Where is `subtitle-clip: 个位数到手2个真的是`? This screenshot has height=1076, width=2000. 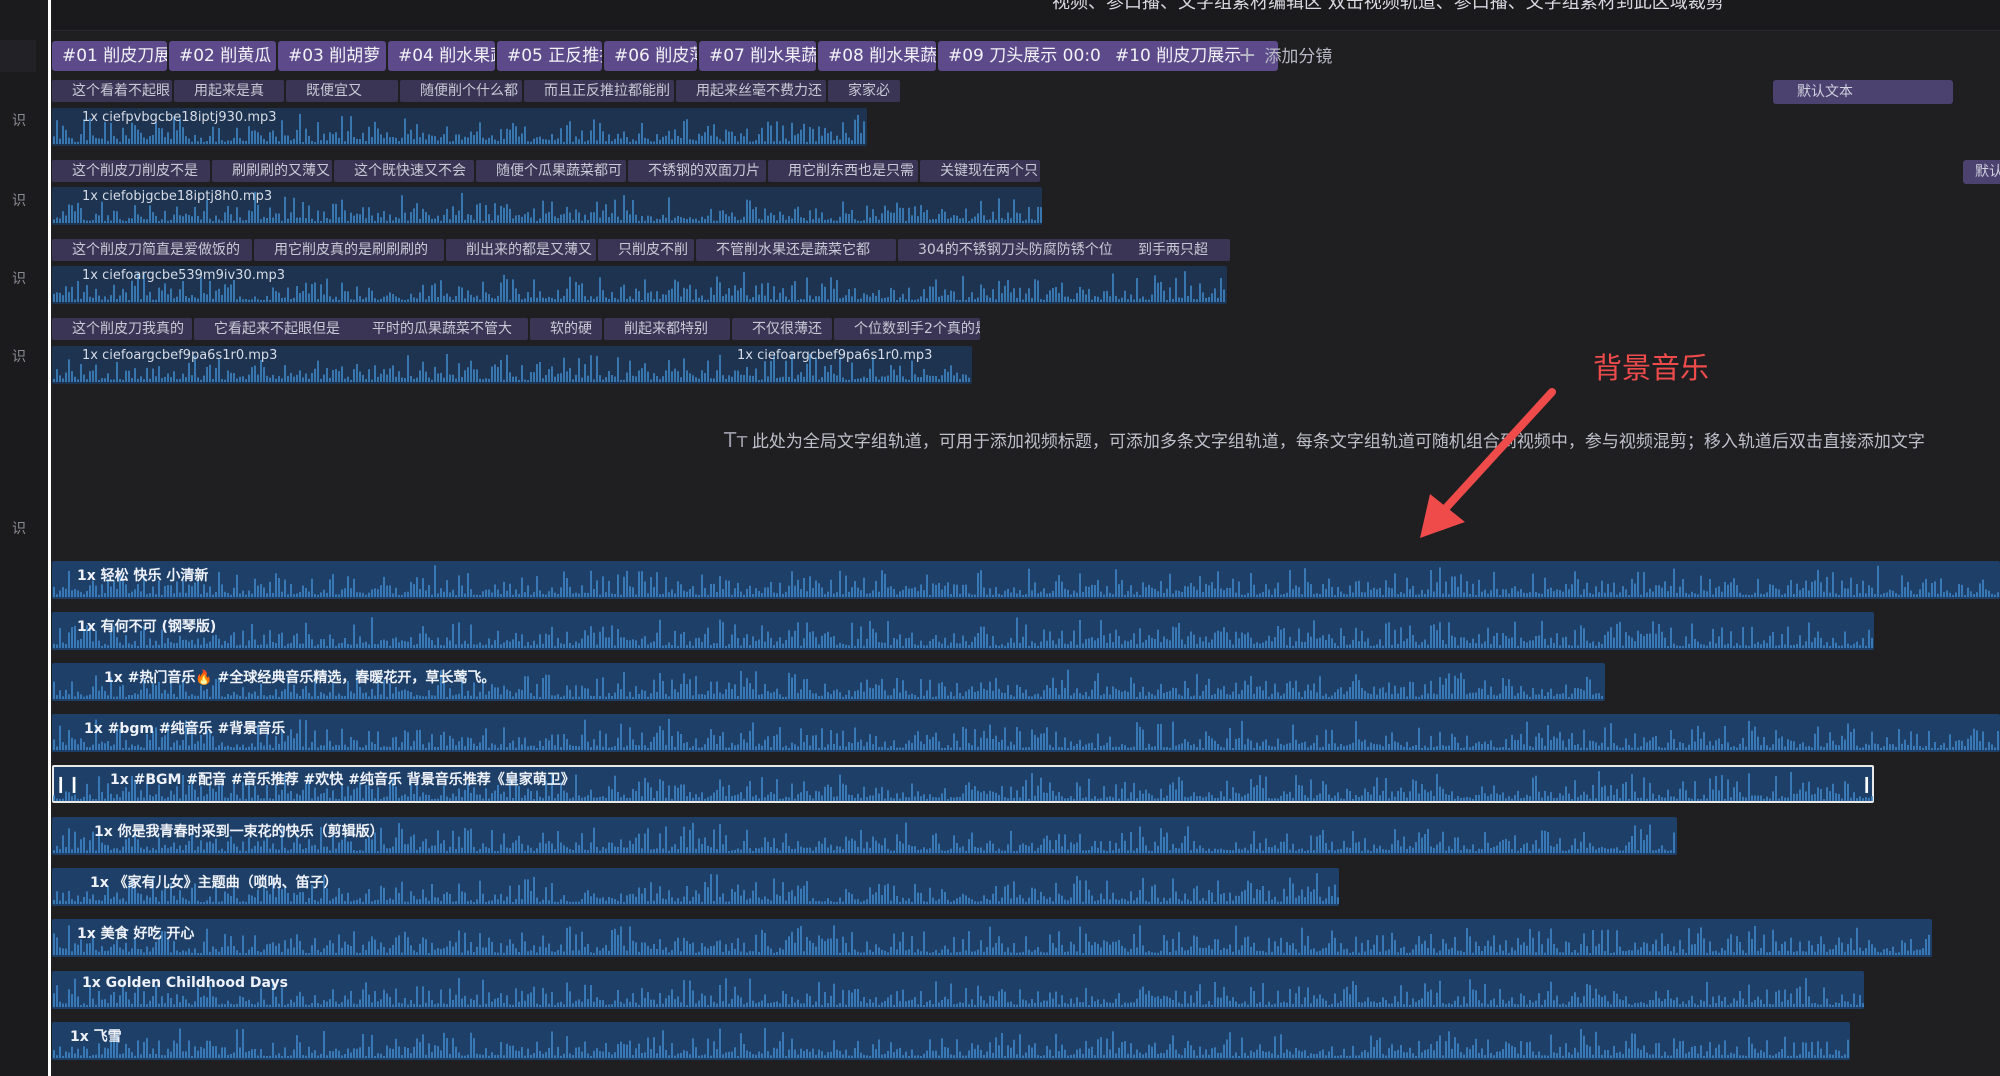 subtitle-clip: 个位数到手2个真的是 is located at coordinates (907, 329).